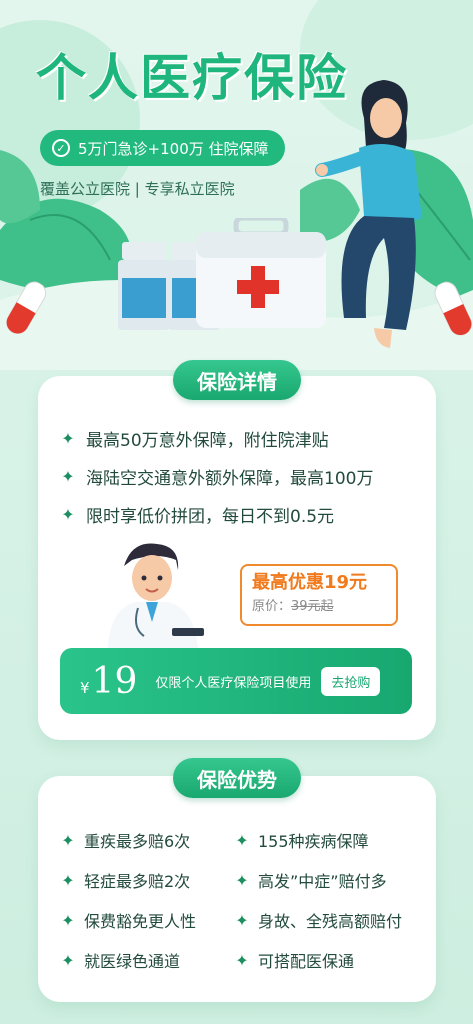 This screenshot has height=1024, width=473. I want to click on advantage-item: ✦ 身故、全残高额赔付, so click(318, 920).